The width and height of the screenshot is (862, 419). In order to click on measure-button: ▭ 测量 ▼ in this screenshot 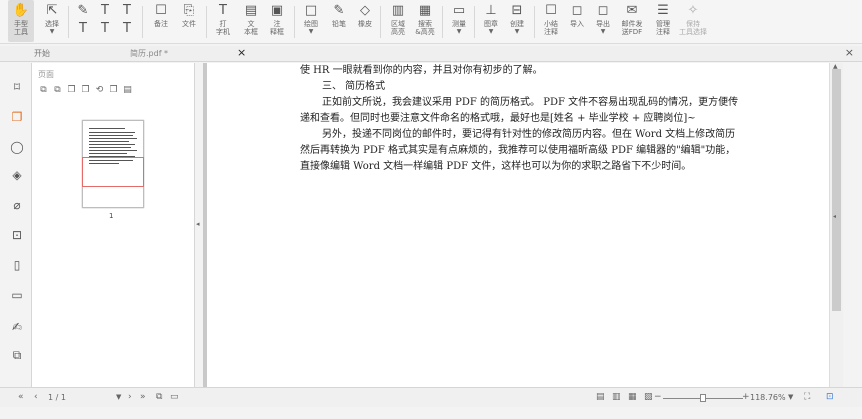, I will do `click(459, 21)`.